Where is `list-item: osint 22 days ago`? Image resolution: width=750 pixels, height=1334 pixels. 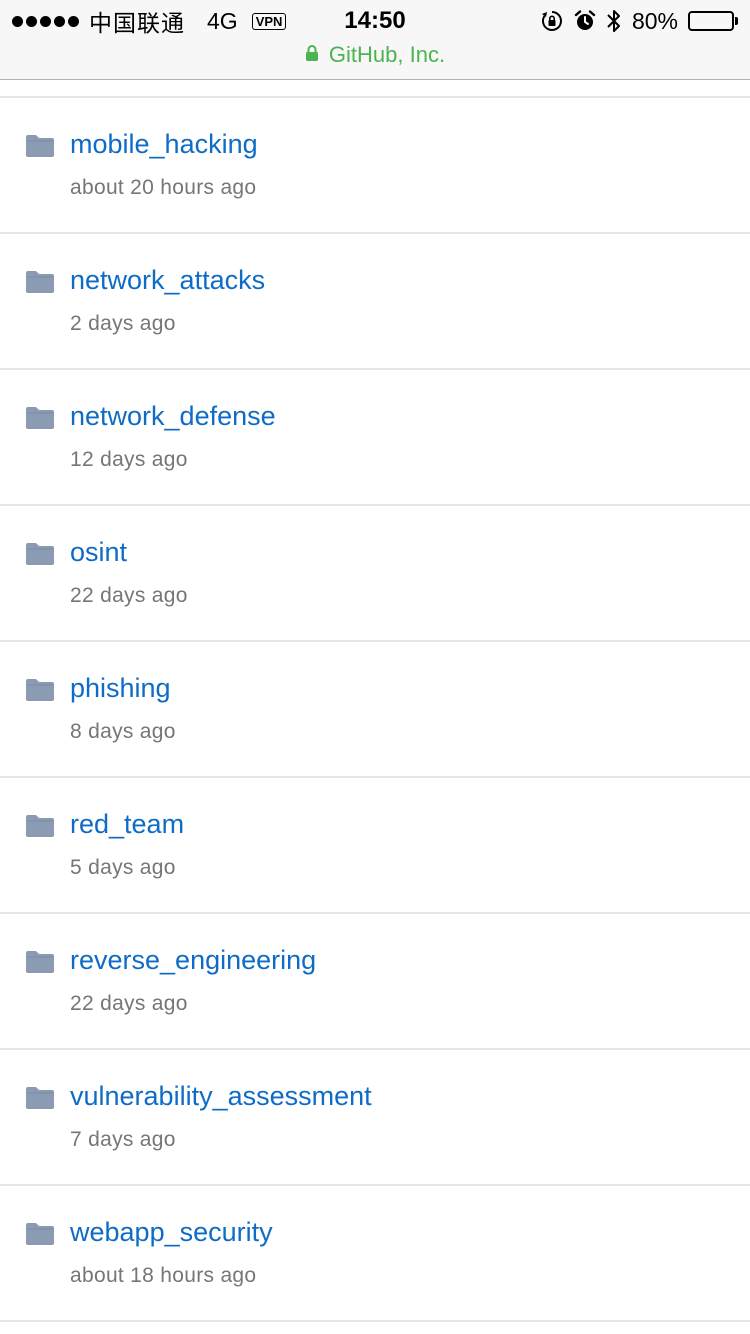 list-item: osint 22 days ago is located at coordinates (375, 574).